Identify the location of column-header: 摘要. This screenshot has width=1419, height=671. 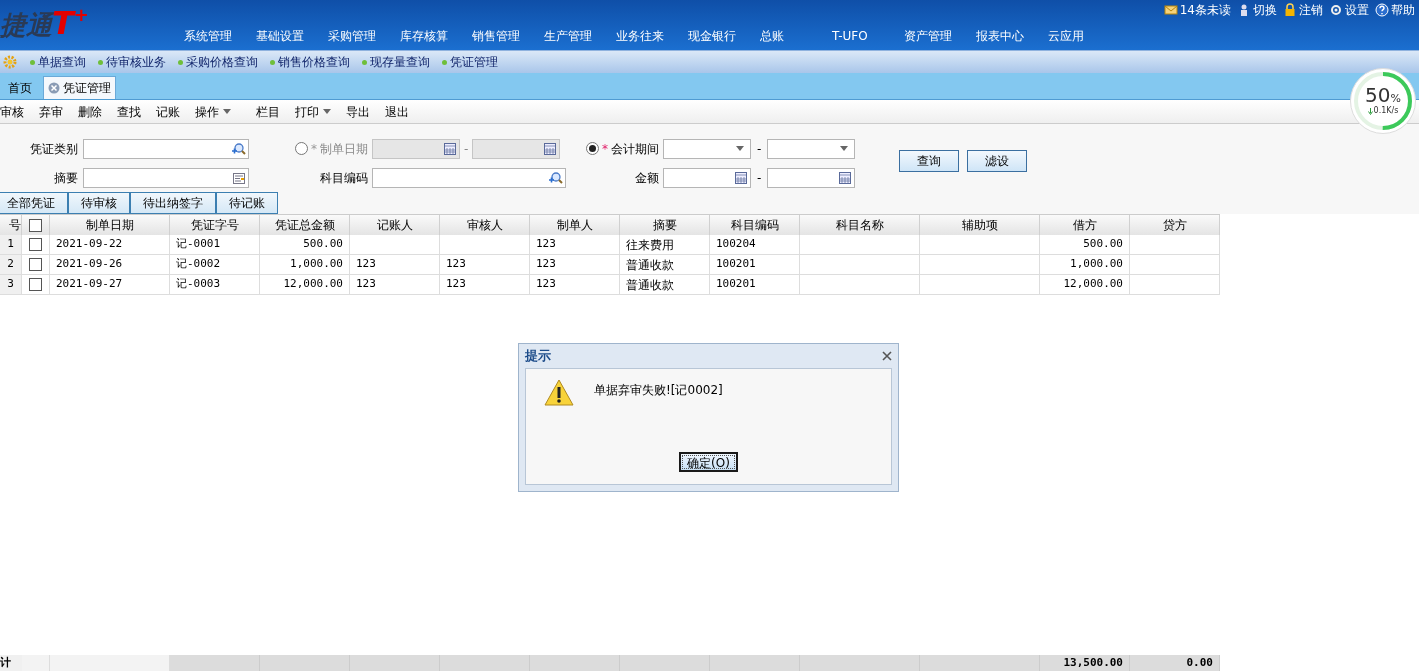
(665, 225).